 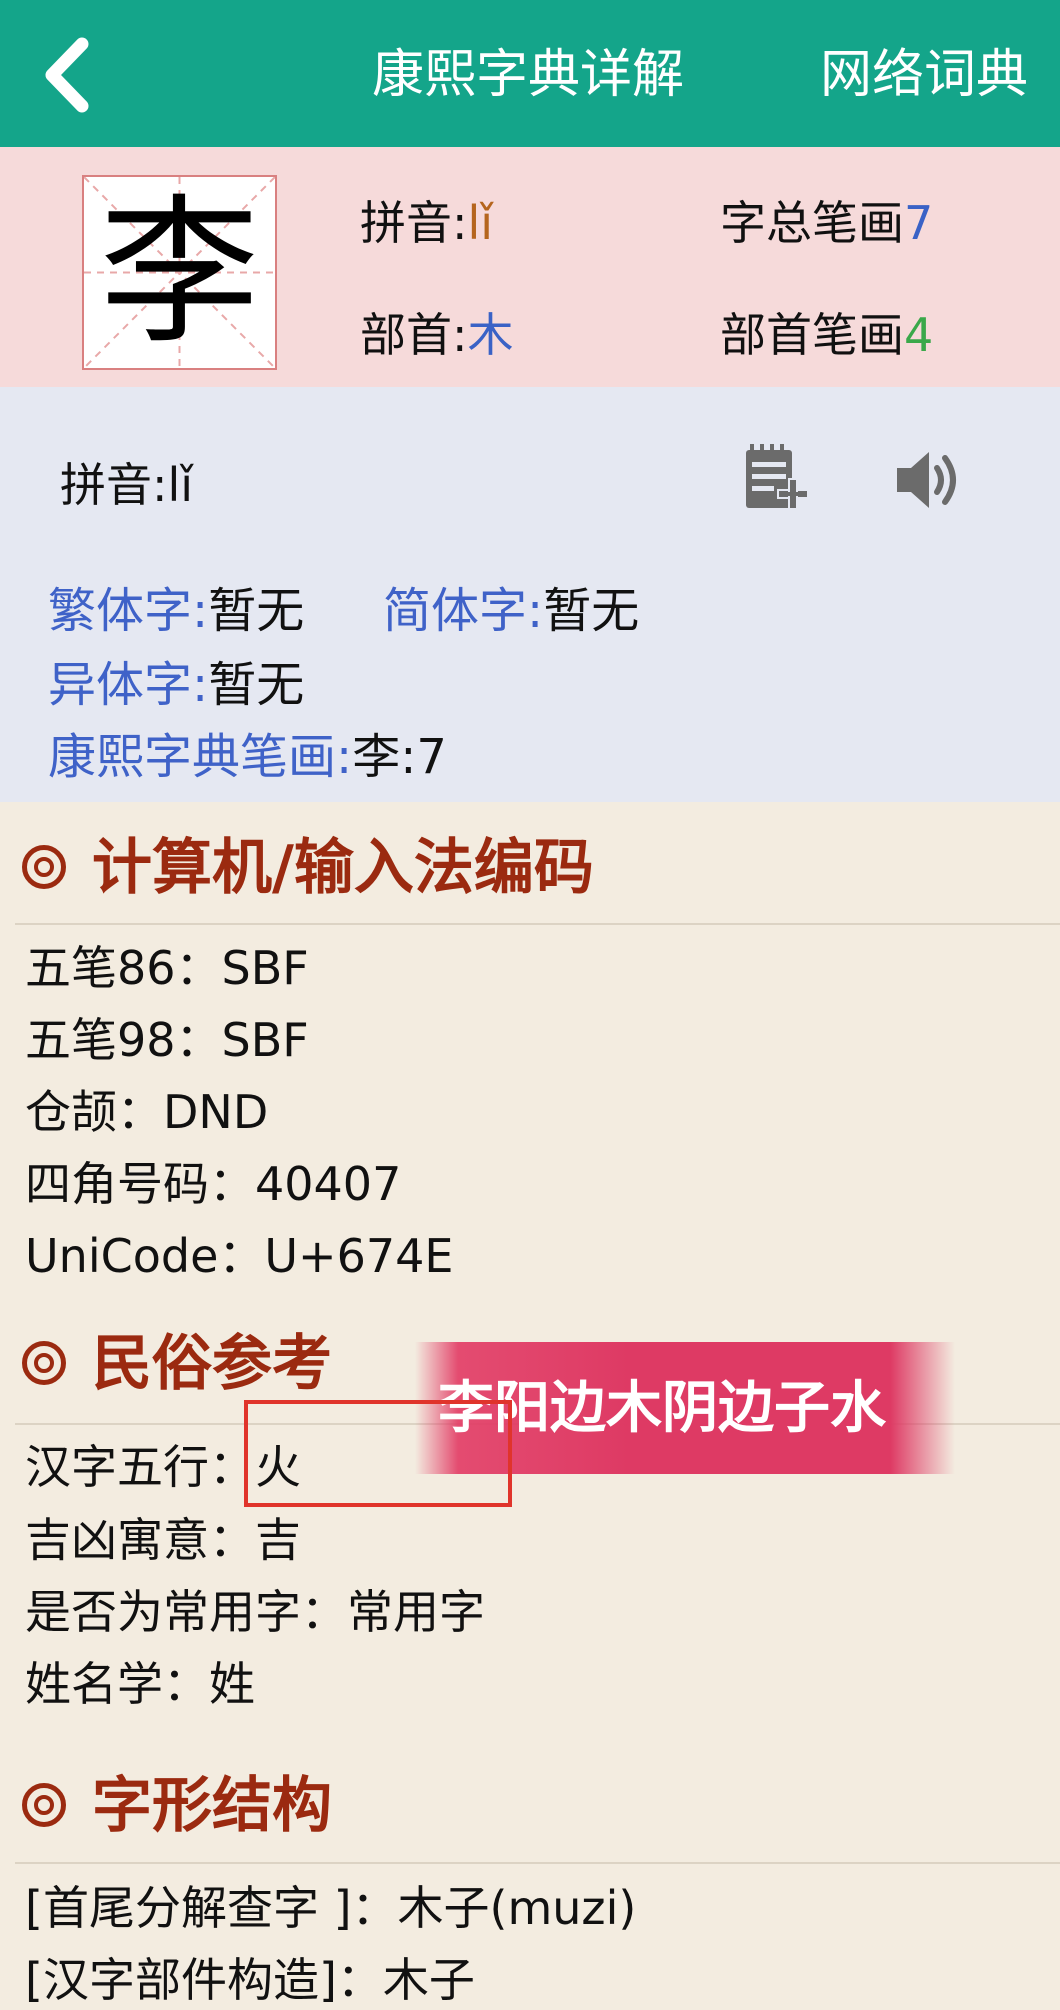 I want to click on list-item: 姓名学：姓, so click(x=140, y=1684).